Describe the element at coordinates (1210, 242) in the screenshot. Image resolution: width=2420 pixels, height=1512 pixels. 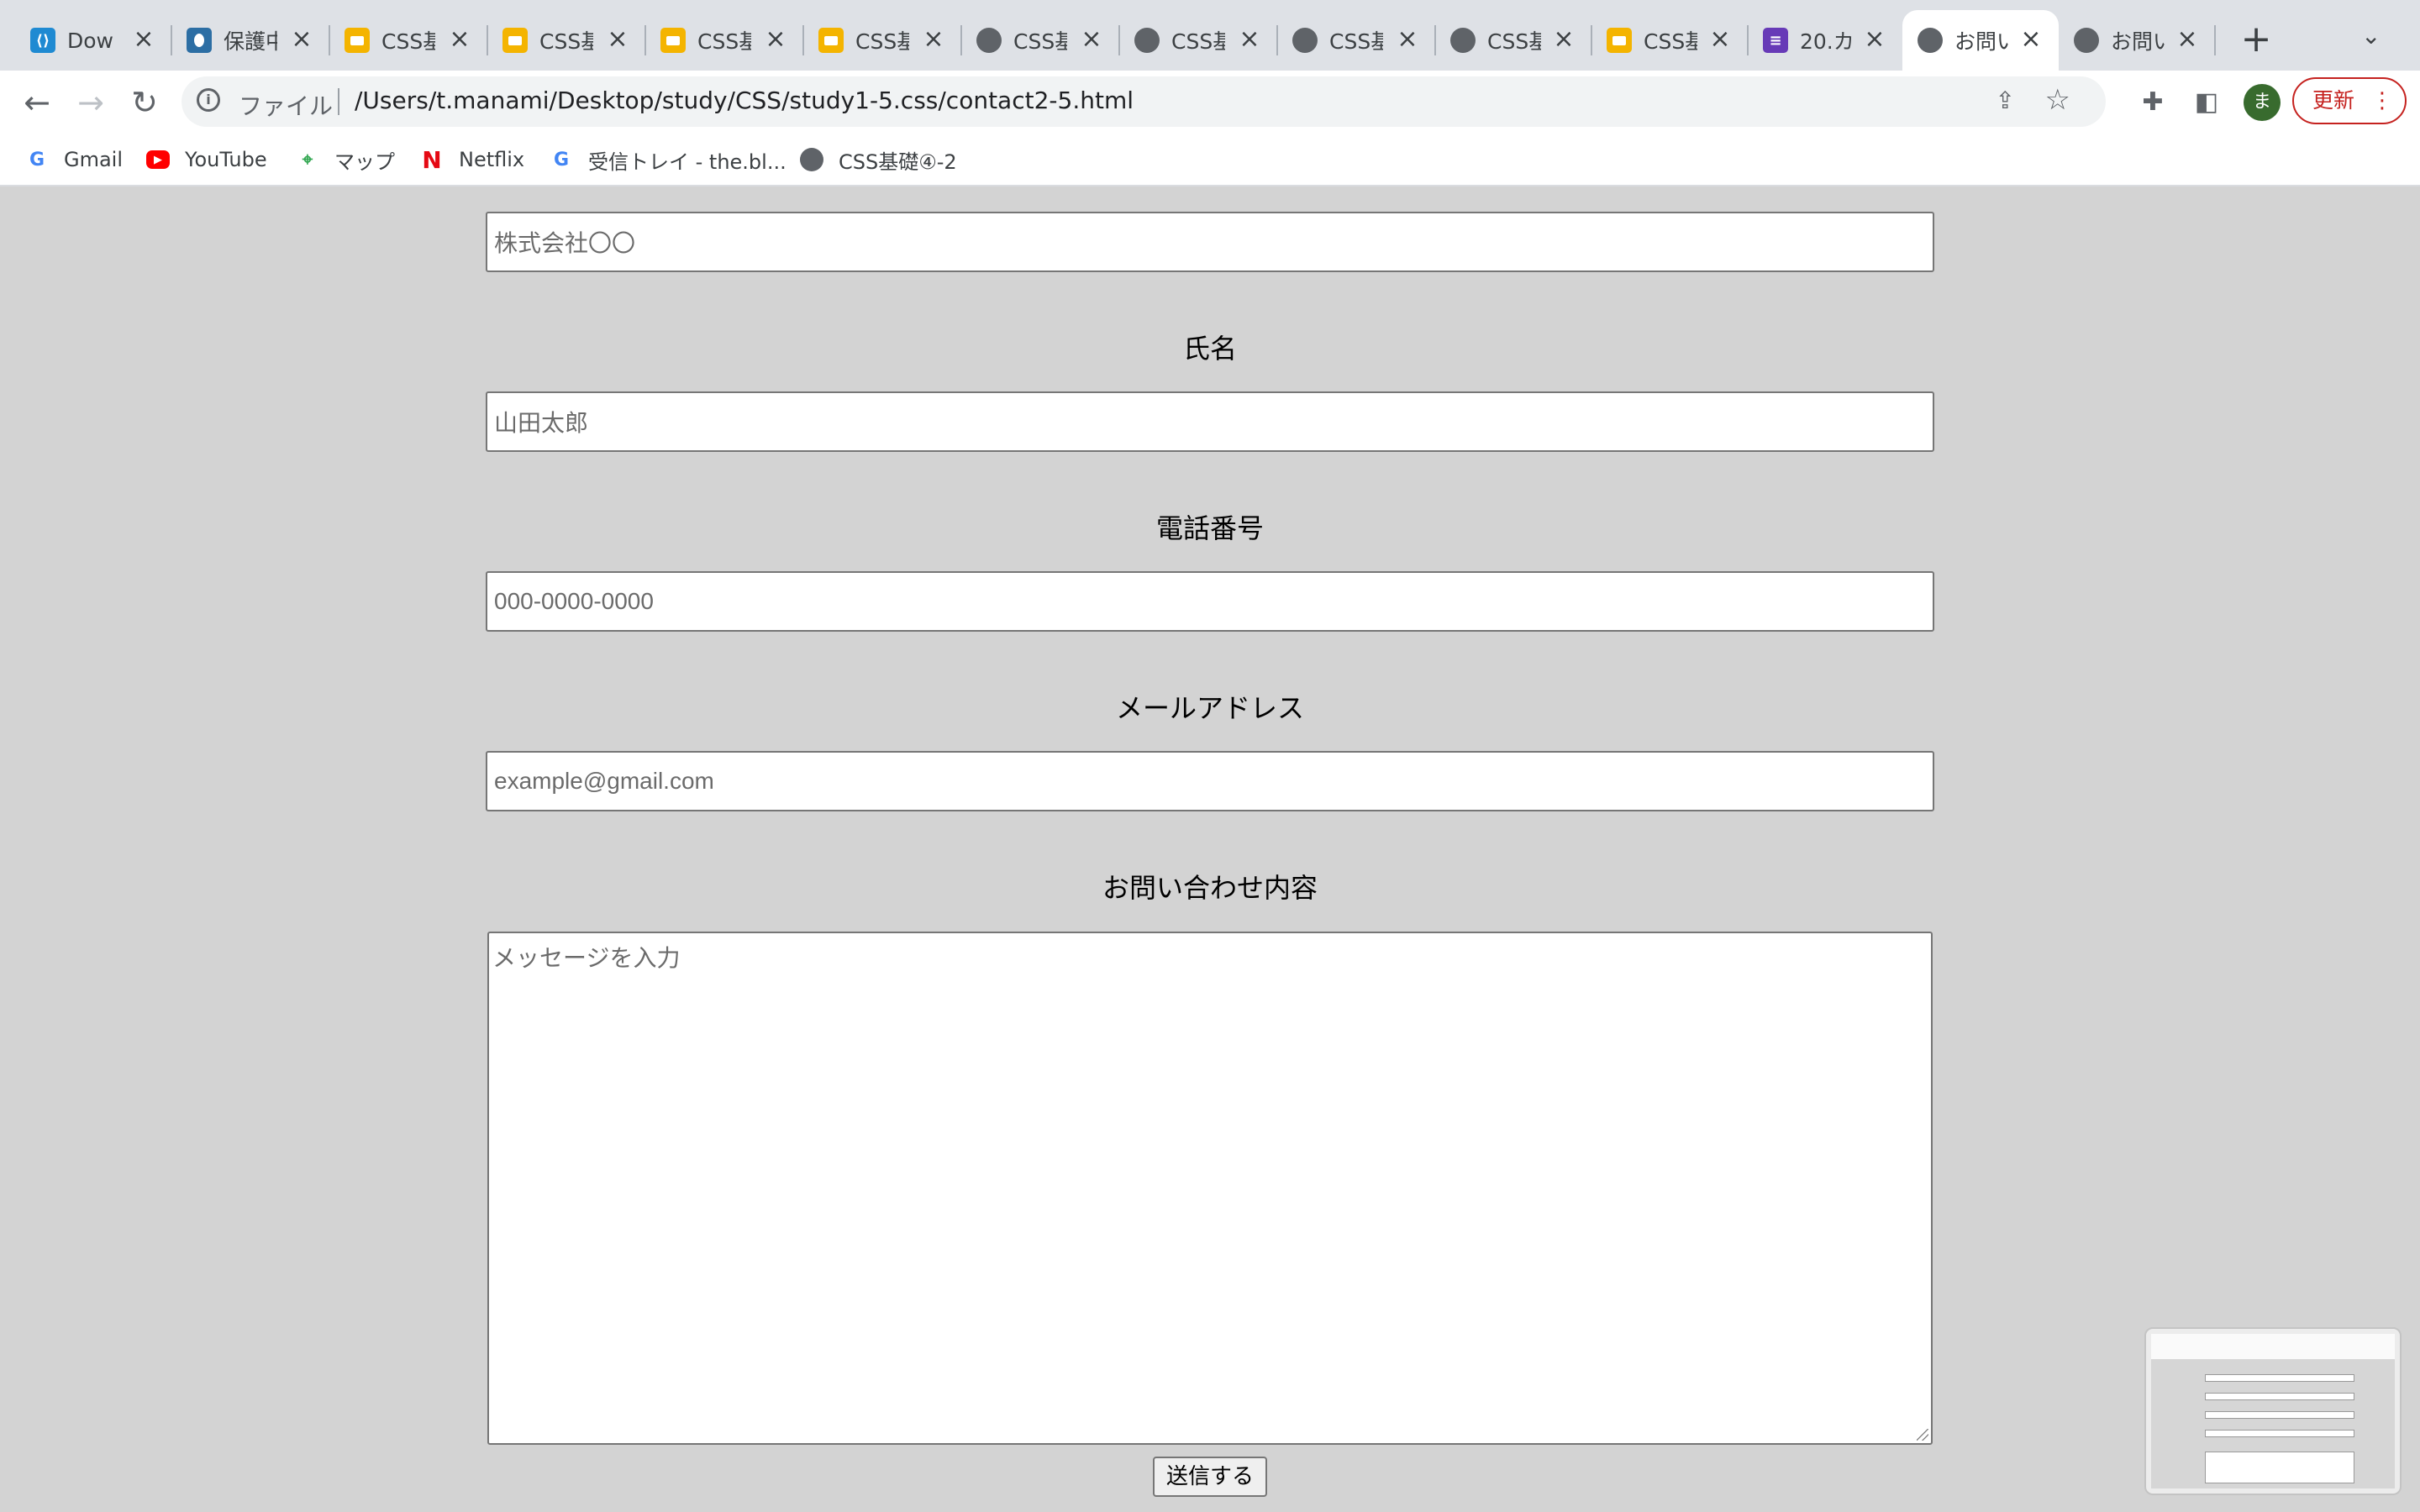
I see `company-input: 株式会社〇〇` at that location.